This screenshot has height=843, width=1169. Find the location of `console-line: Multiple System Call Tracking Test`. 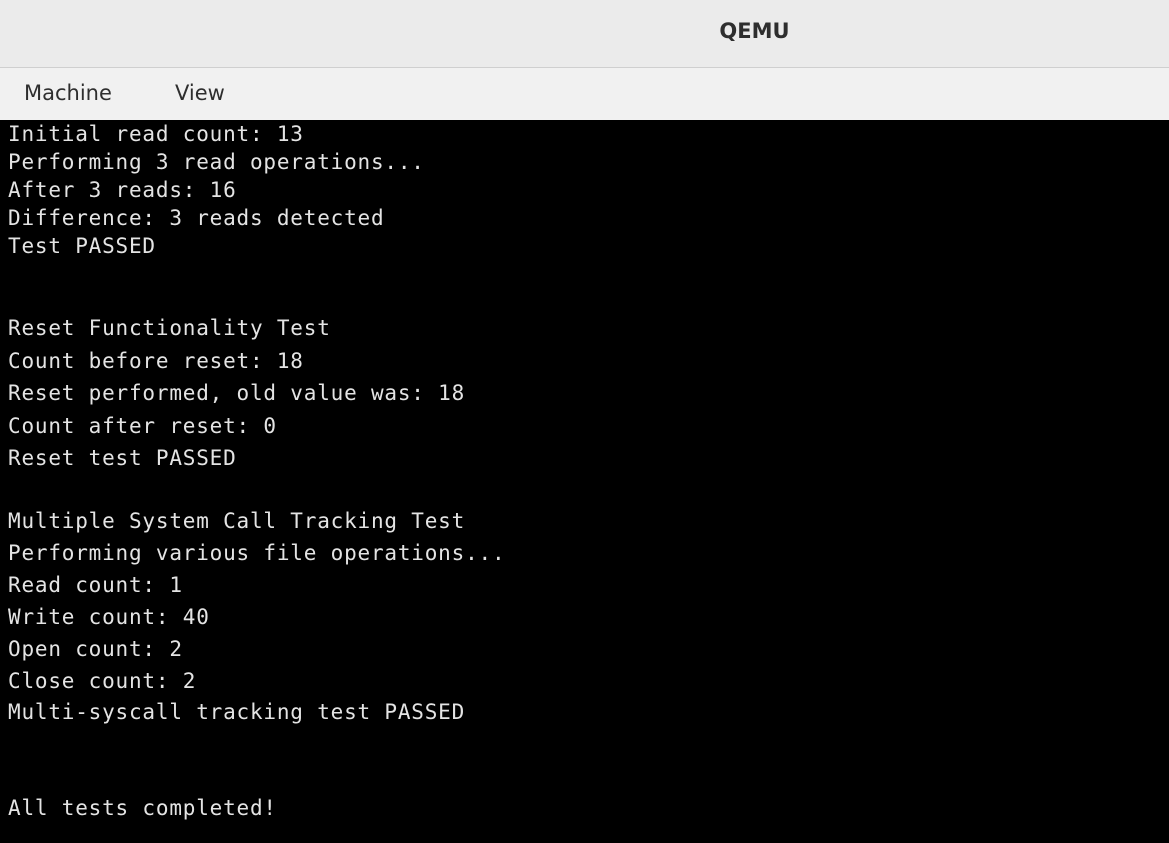

console-line: Multiple System Call Tracking Test is located at coordinates (237, 521).